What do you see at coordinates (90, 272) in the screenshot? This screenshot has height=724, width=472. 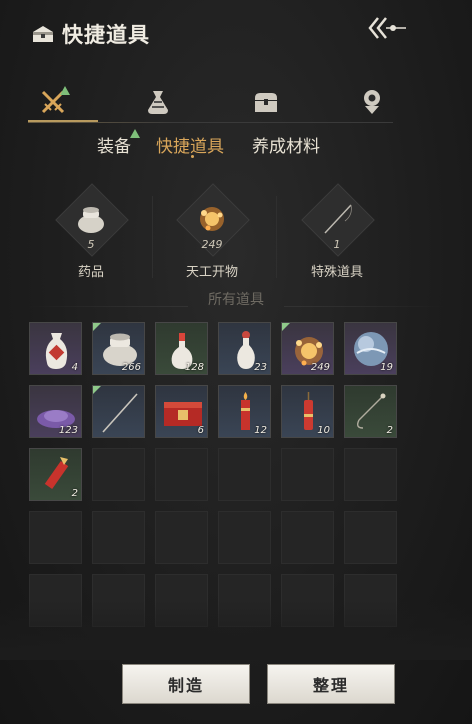 I see `summary-label: 药品` at bounding box center [90, 272].